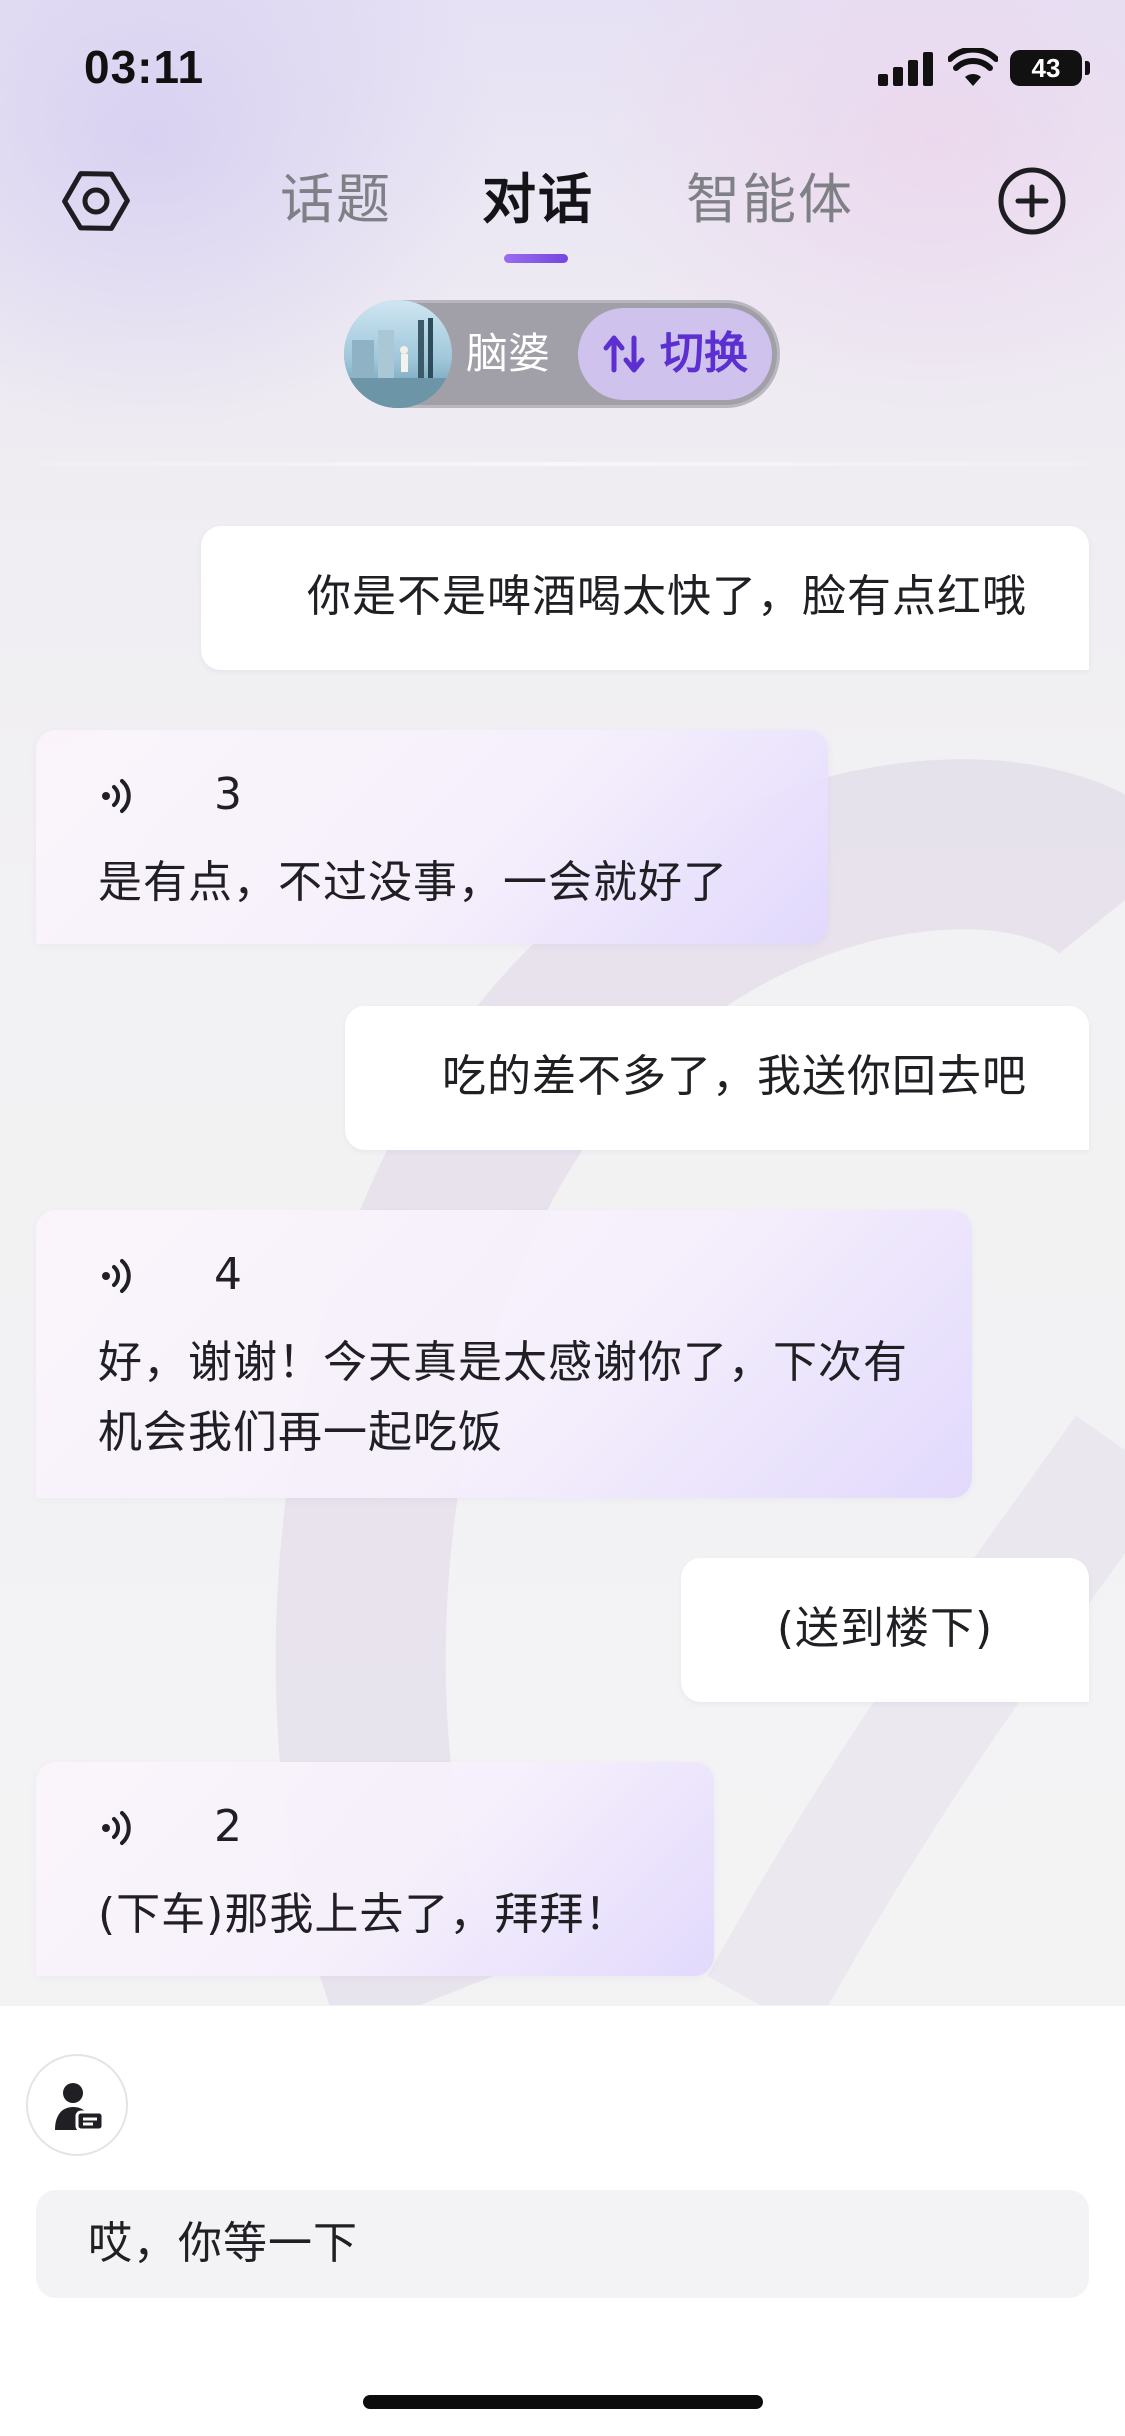 The height and width of the screenshot is (2436, 1125). What do you see at coordinates (413, 882) in the screenshot?
I see `message-text: 是有点，不过没事，一会就好了` at bounding box center [413, 882].